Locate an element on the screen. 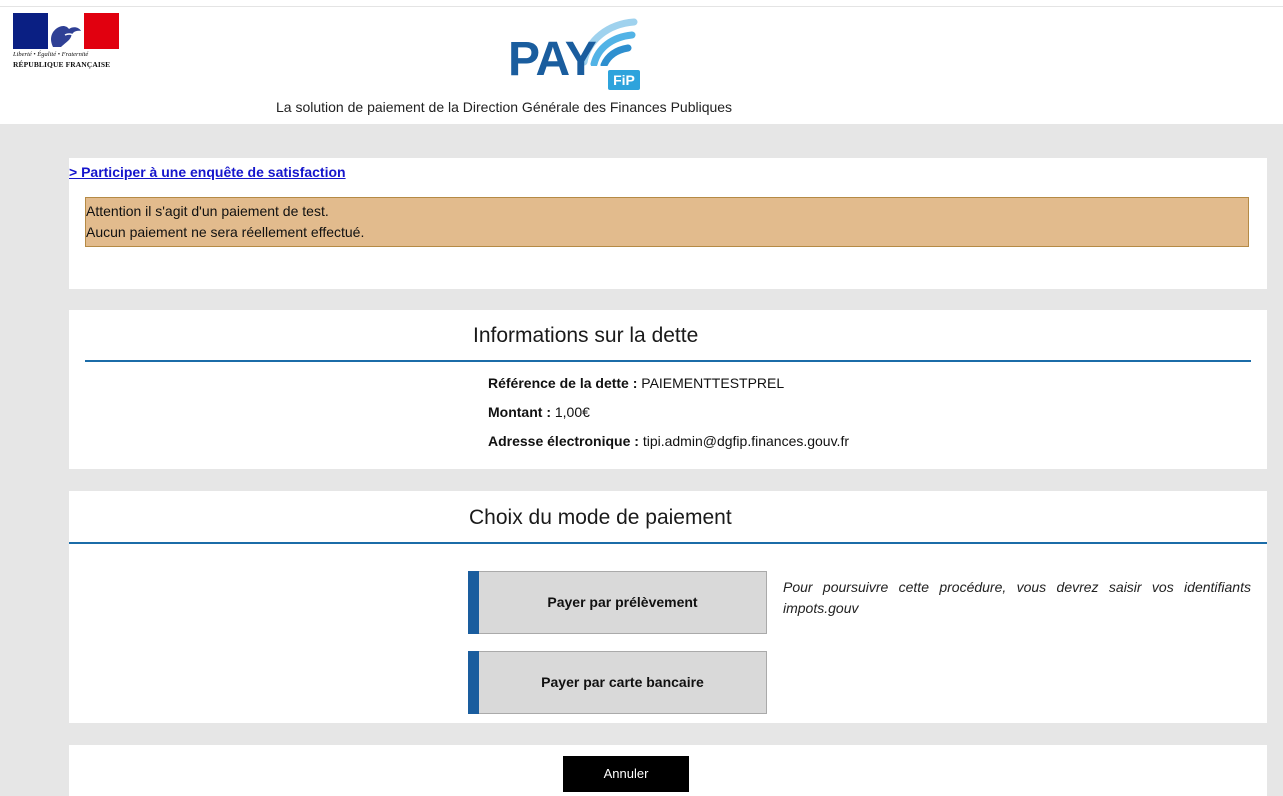 This screenshot has height=796, width=1283. pay-by-card-button: Payer par carte bancaire is located at coordinates (617, 682).